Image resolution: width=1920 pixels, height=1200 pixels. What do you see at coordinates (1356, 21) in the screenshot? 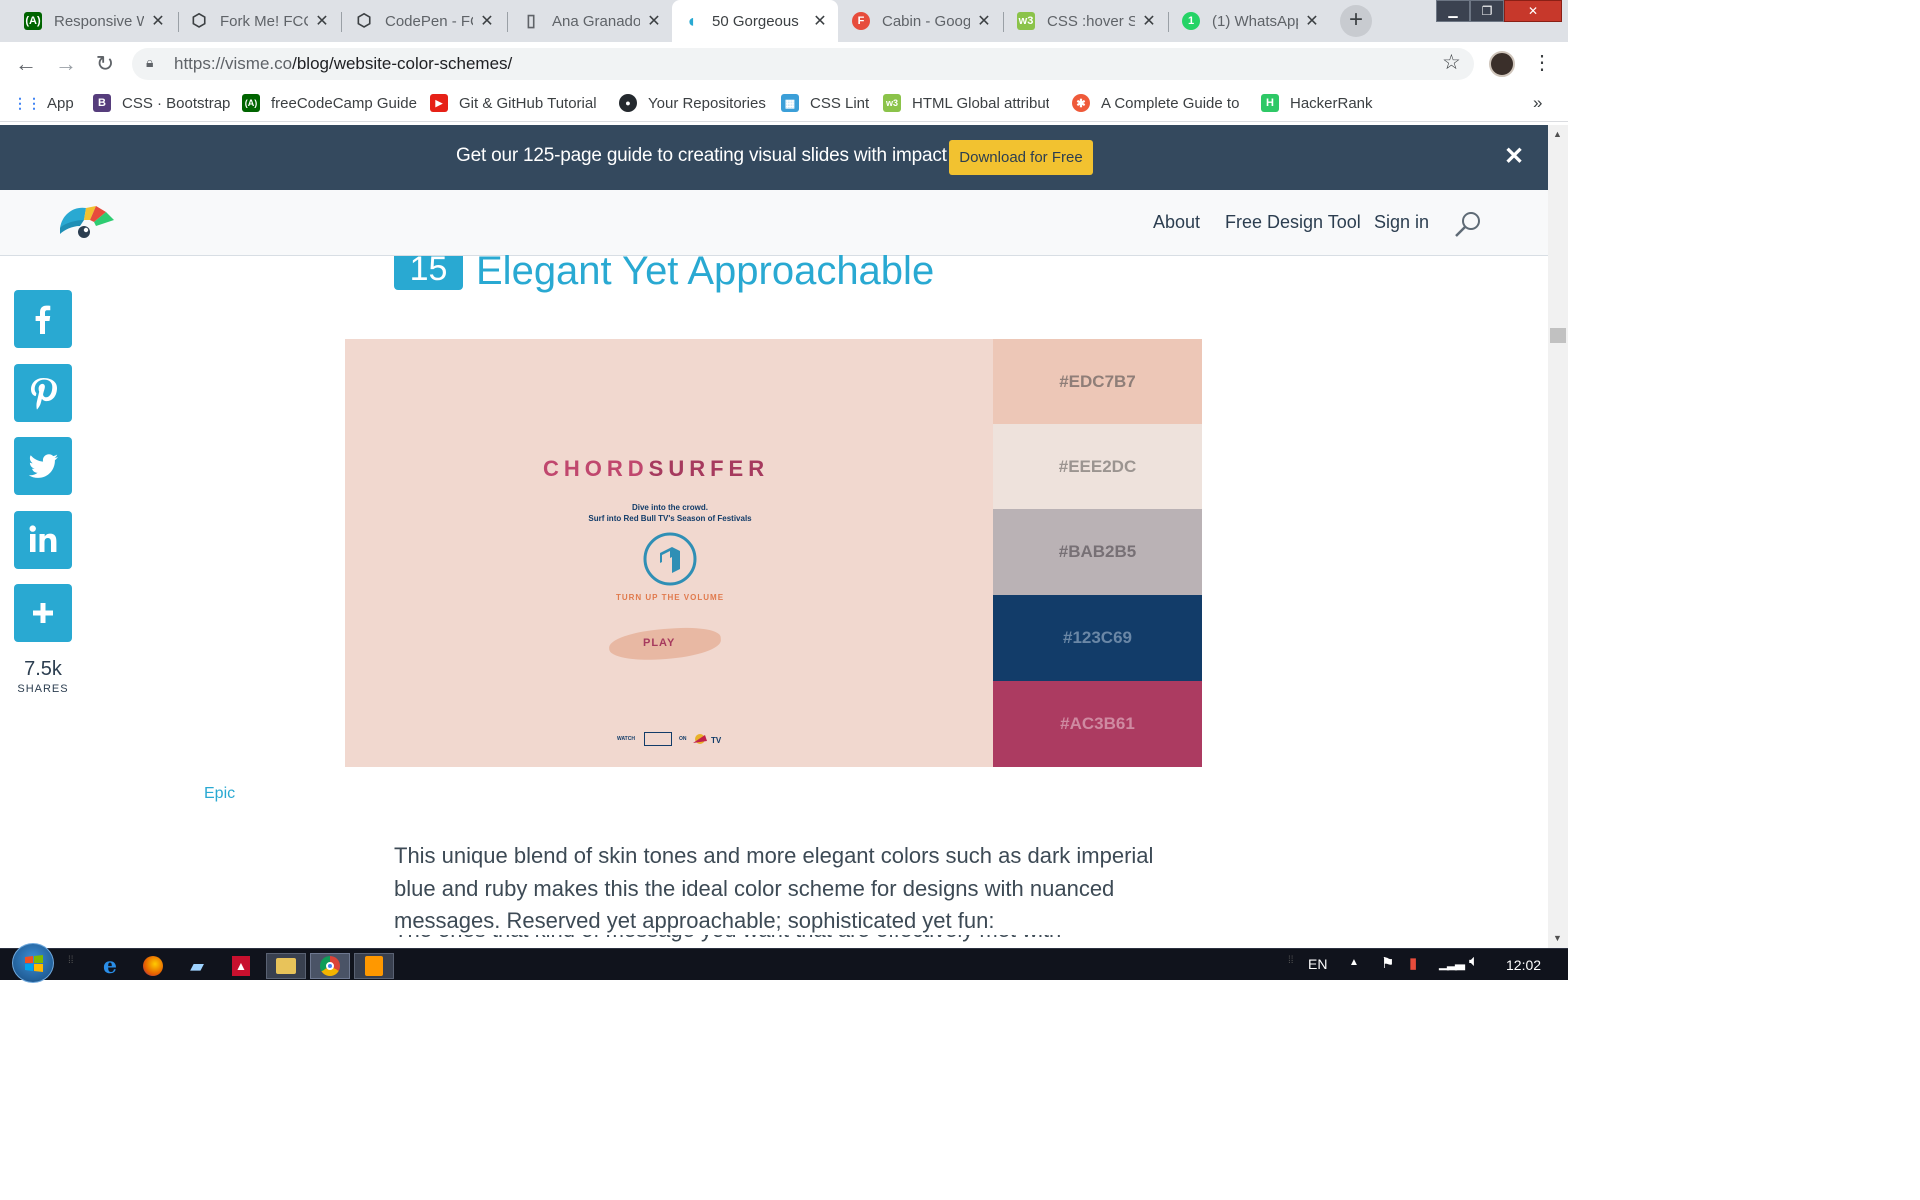
I see `new-tab-button: +` at bounding box center [1356, 21].